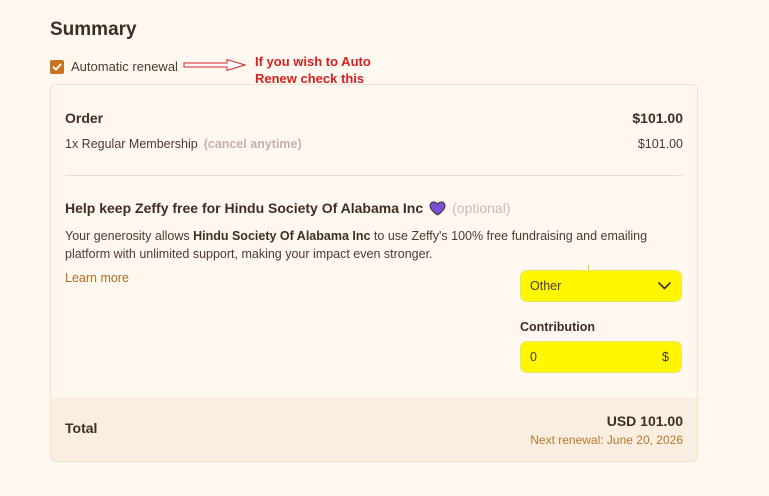  What do you see at coordinates (481, 208) in the screenshot?
I see `optional-label: (optional)` at bounding box center [481, 208].